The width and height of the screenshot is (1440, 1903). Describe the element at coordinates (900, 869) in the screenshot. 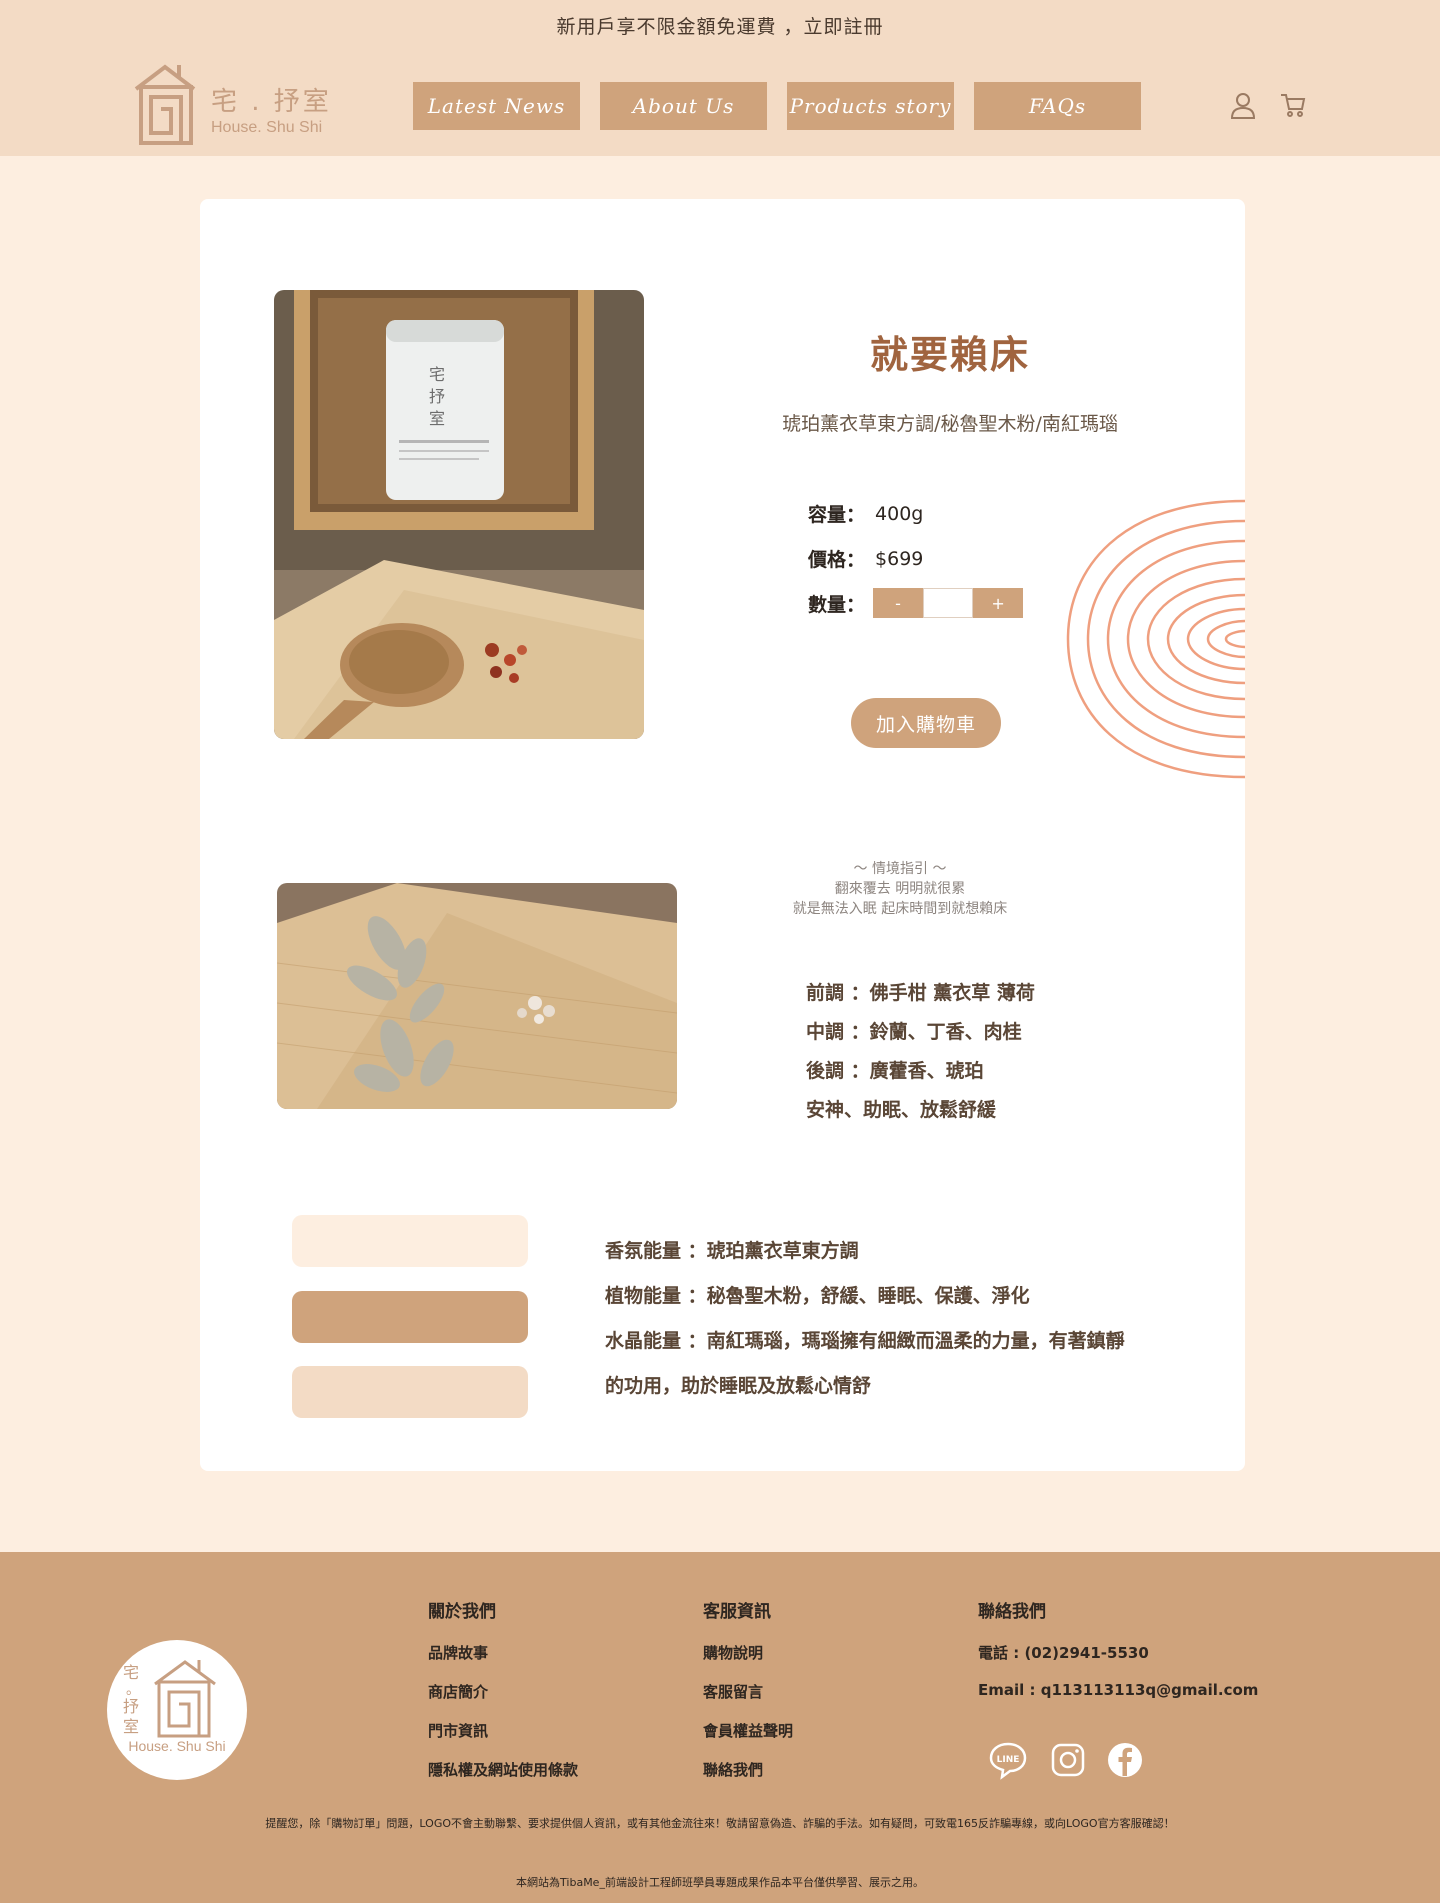

I see `scene-guide-heading: ～ 情境指引 ～` at that location.